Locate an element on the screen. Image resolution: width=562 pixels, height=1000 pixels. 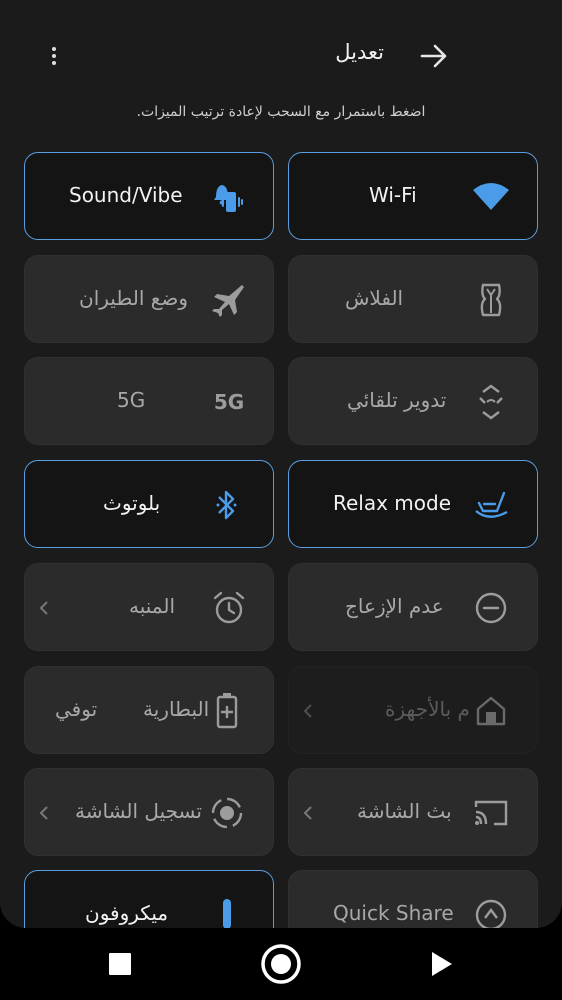
airplane-icon is located at coordinates (227, 300).